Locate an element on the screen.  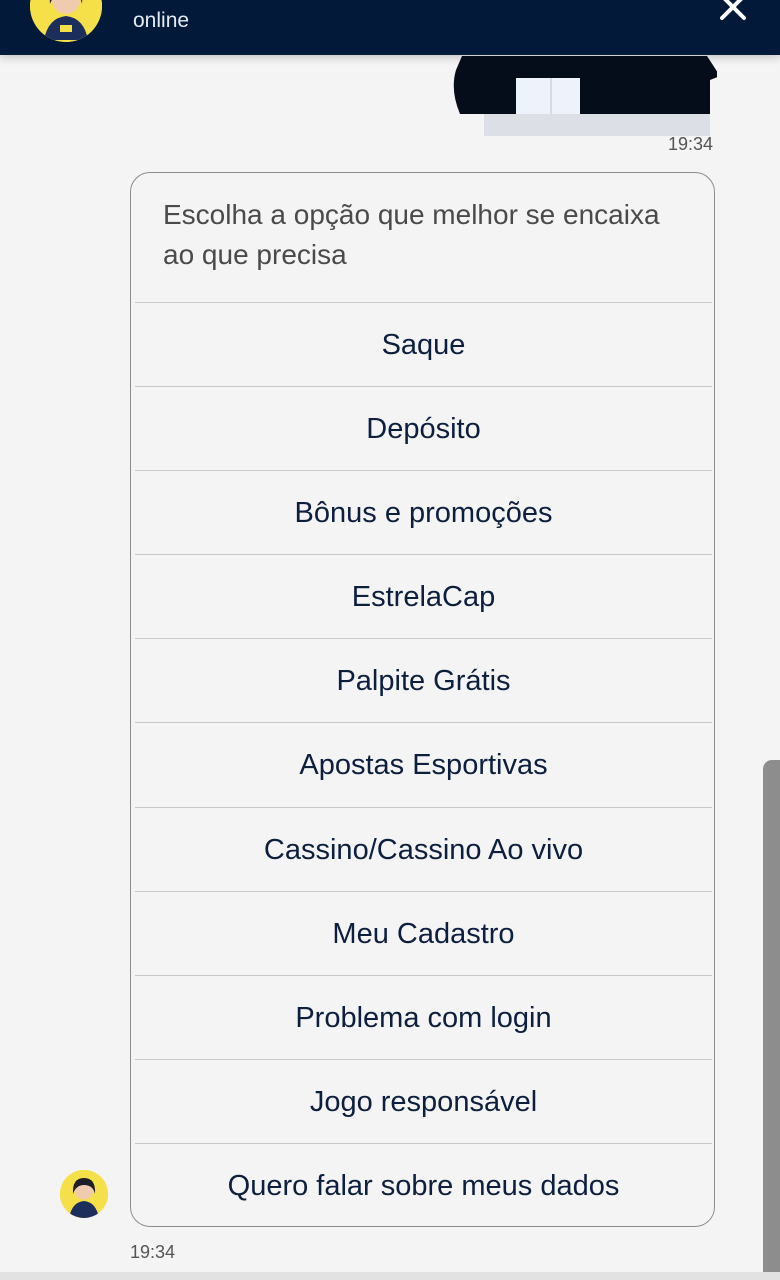
option-meus-dados: Quero falar sobre meus dados is located at coordinates (423, 1185).